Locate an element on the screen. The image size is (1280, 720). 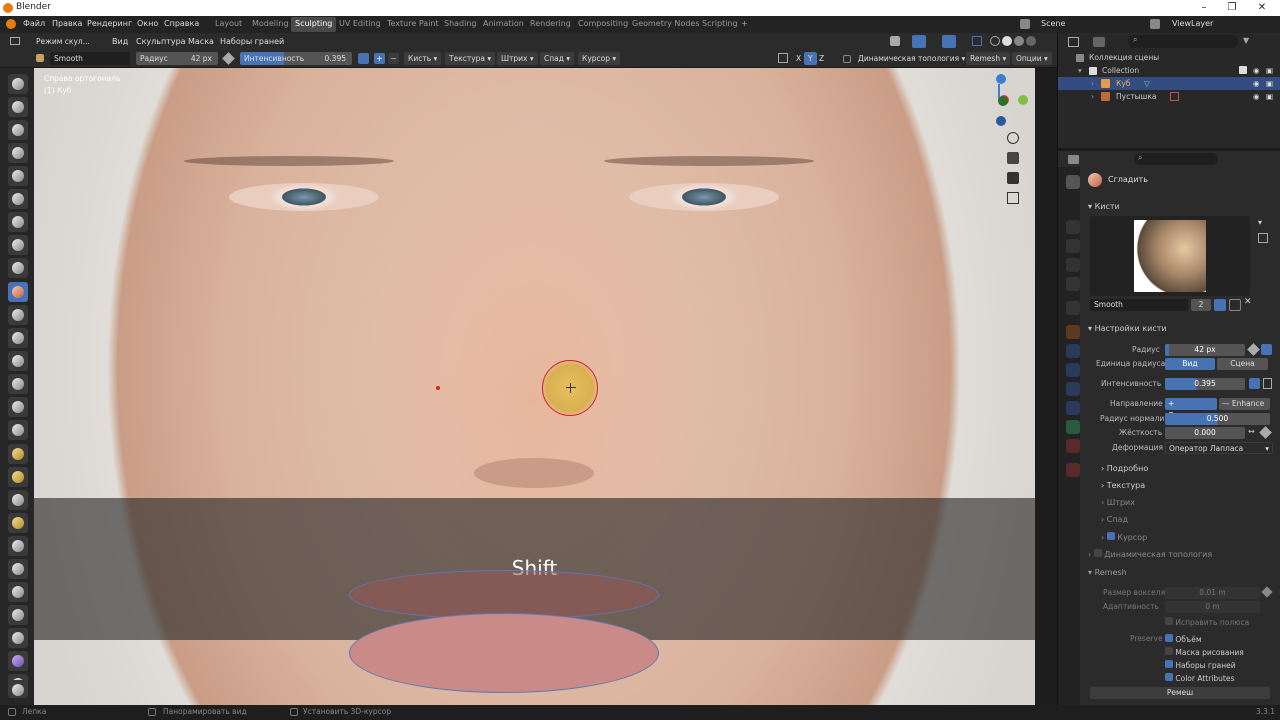
voxel-size-field: 0.01 m is located at coordinates (1212, 593).